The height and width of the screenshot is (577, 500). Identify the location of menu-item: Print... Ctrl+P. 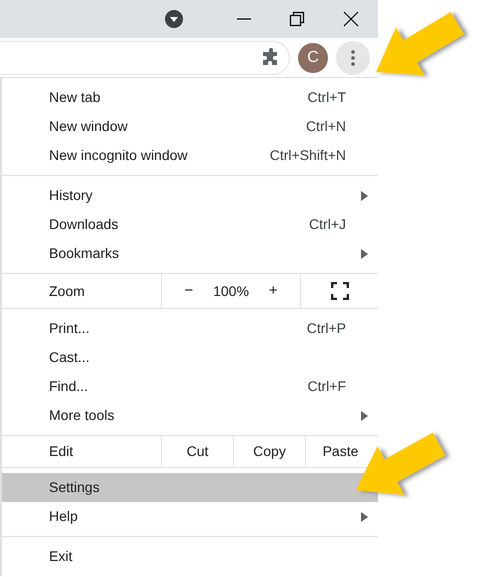
(190, 328).